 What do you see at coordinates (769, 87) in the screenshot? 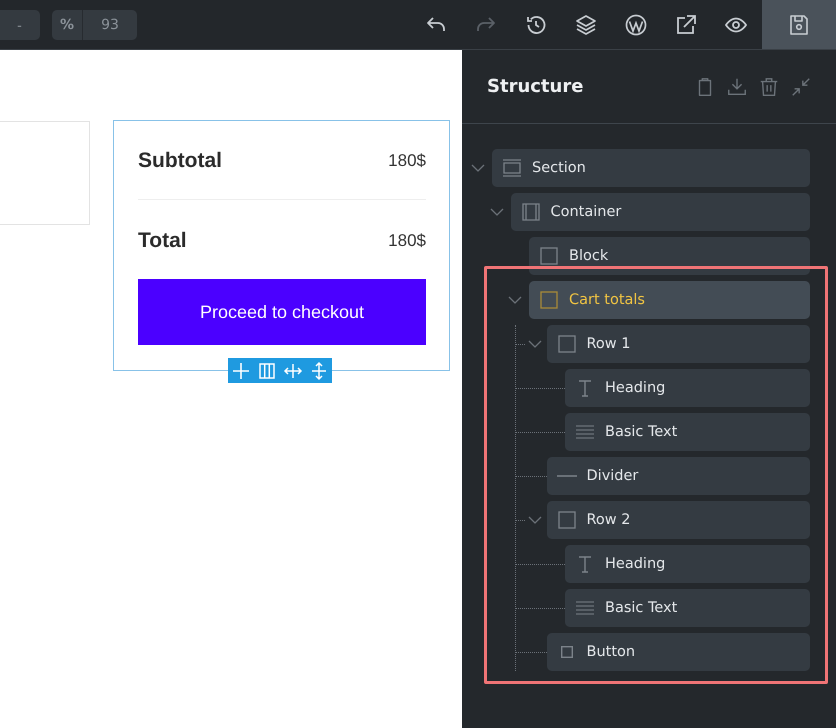
I see `trash-icon` at bounding box center [769, 87].